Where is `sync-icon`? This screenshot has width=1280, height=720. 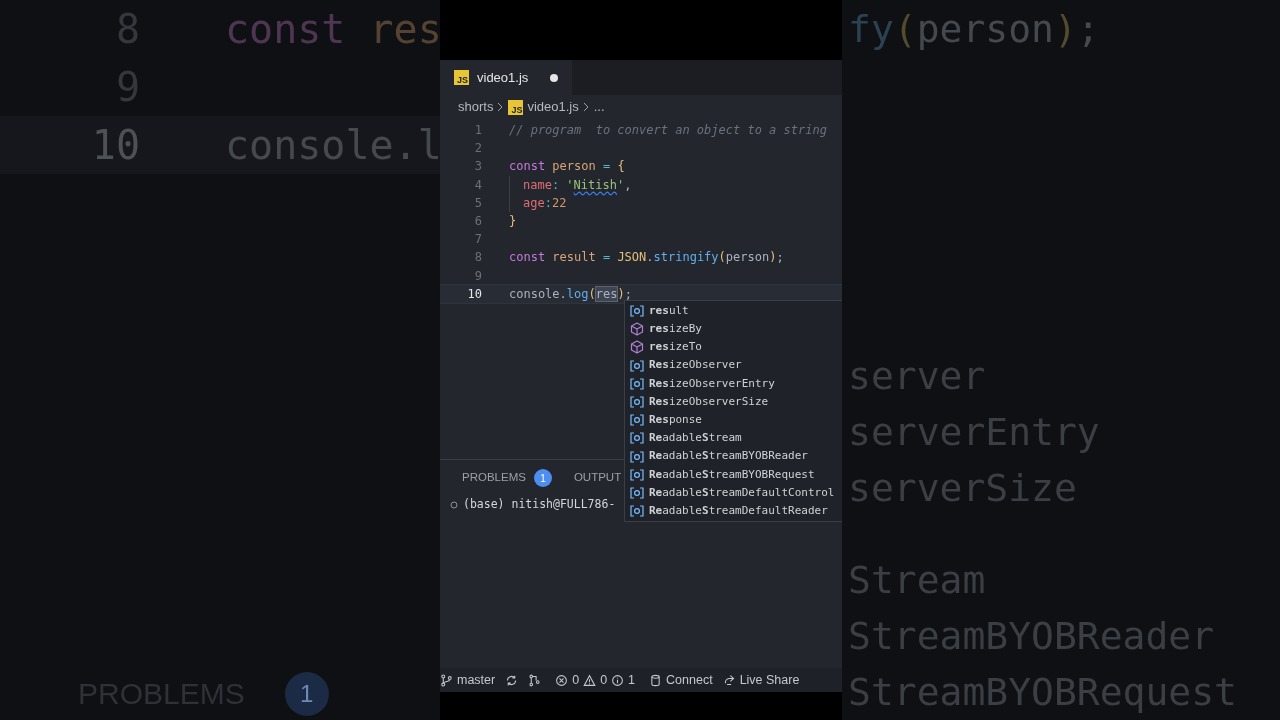 sync-icon is located at coordinates (512, 680).